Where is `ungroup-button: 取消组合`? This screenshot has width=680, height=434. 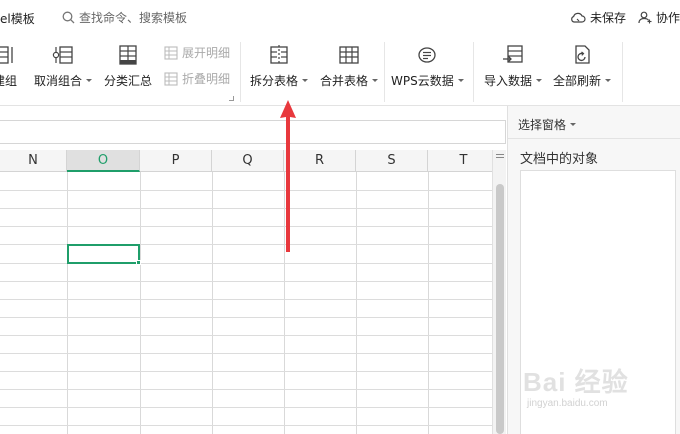 ungroup-button: 取消组合 is located at coordinates (63, 65).